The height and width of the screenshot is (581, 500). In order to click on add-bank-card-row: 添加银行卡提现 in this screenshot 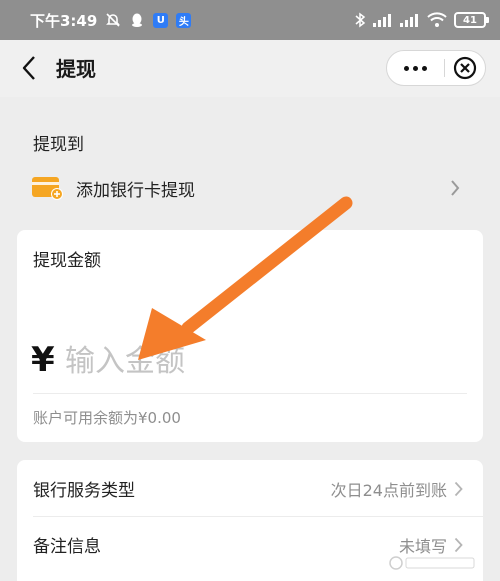, I will do `click(250, 187)`.